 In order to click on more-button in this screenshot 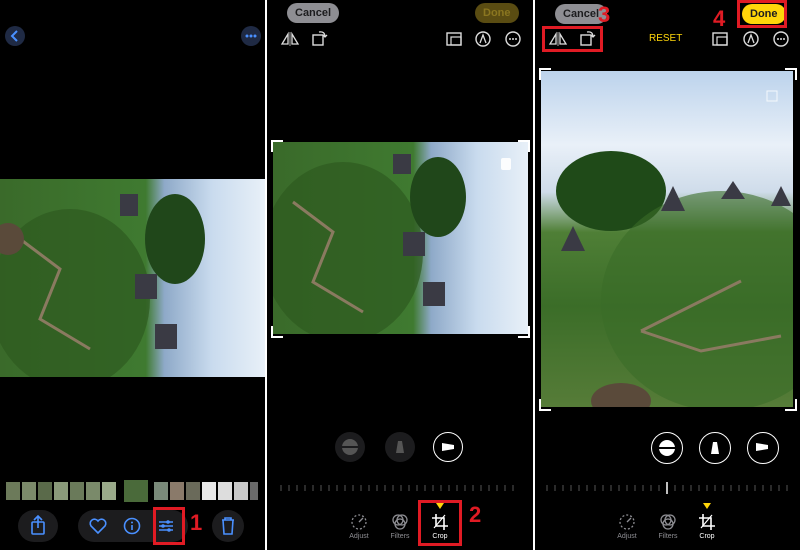, I will do `click(251, 36)`.